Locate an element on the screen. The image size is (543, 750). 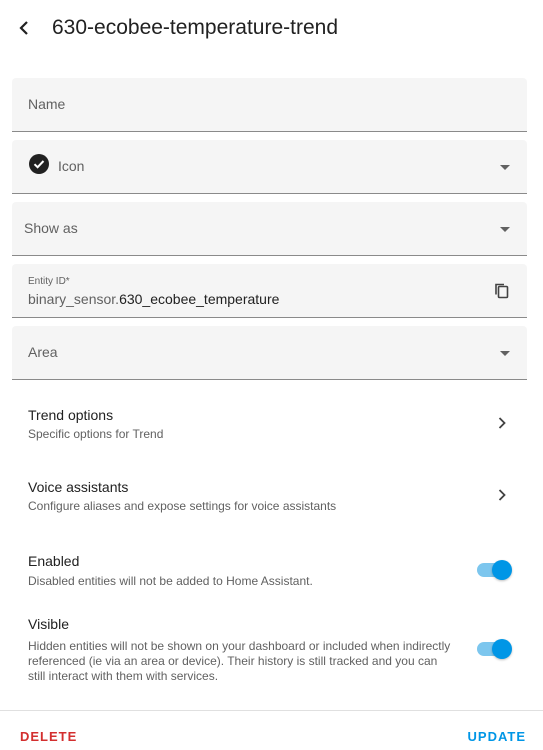
update-button: UPDATE is located at coordinates (497, 736).